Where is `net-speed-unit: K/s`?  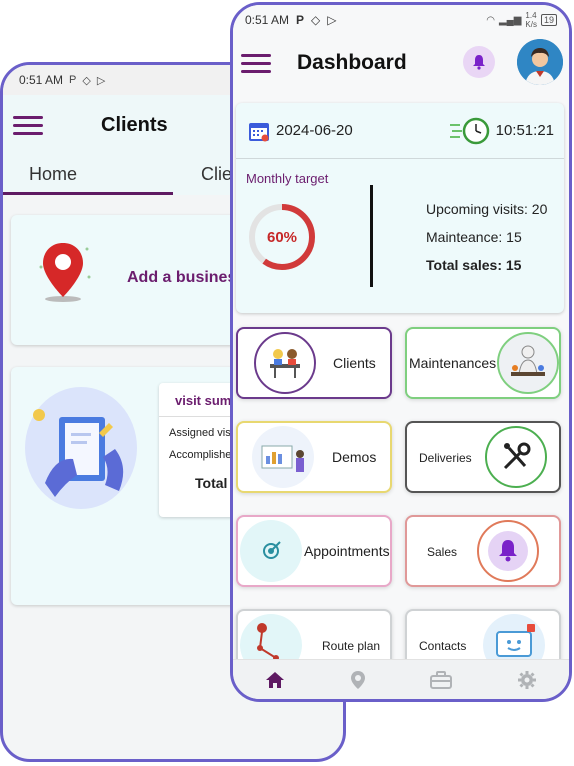
net-speed-unit: K/s is located at coordinates (531, 24).